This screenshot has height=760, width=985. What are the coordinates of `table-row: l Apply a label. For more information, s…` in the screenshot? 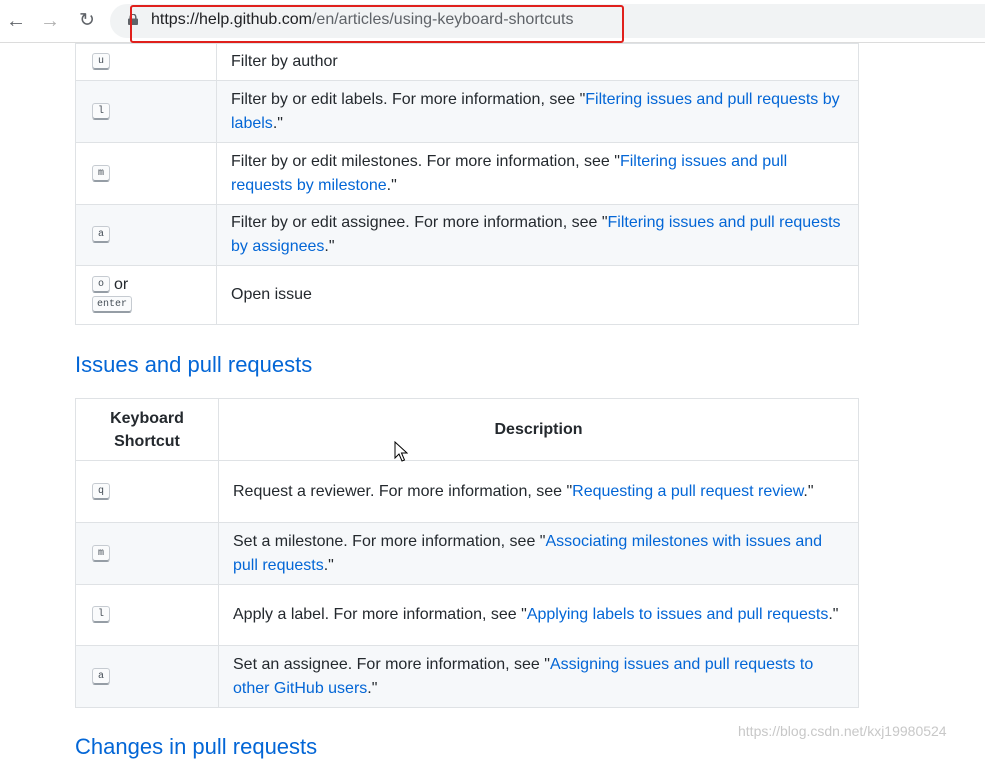 It's located at (467, 615).